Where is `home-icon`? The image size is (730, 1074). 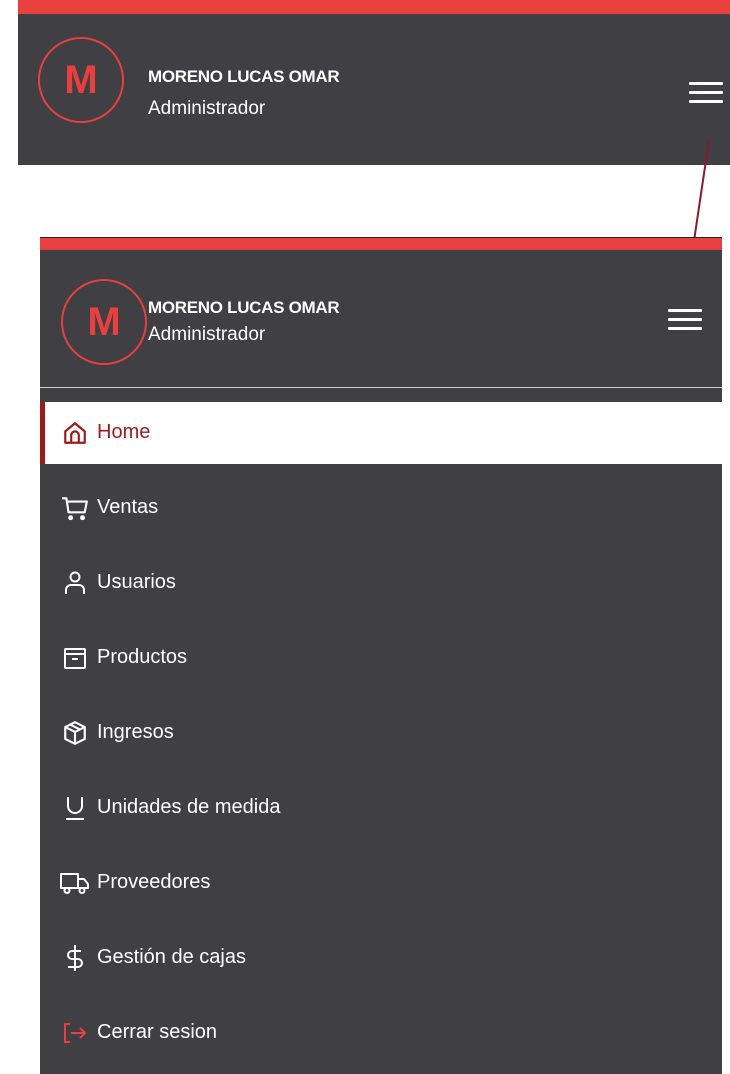 home-icon is located at coordinates (75, 433).